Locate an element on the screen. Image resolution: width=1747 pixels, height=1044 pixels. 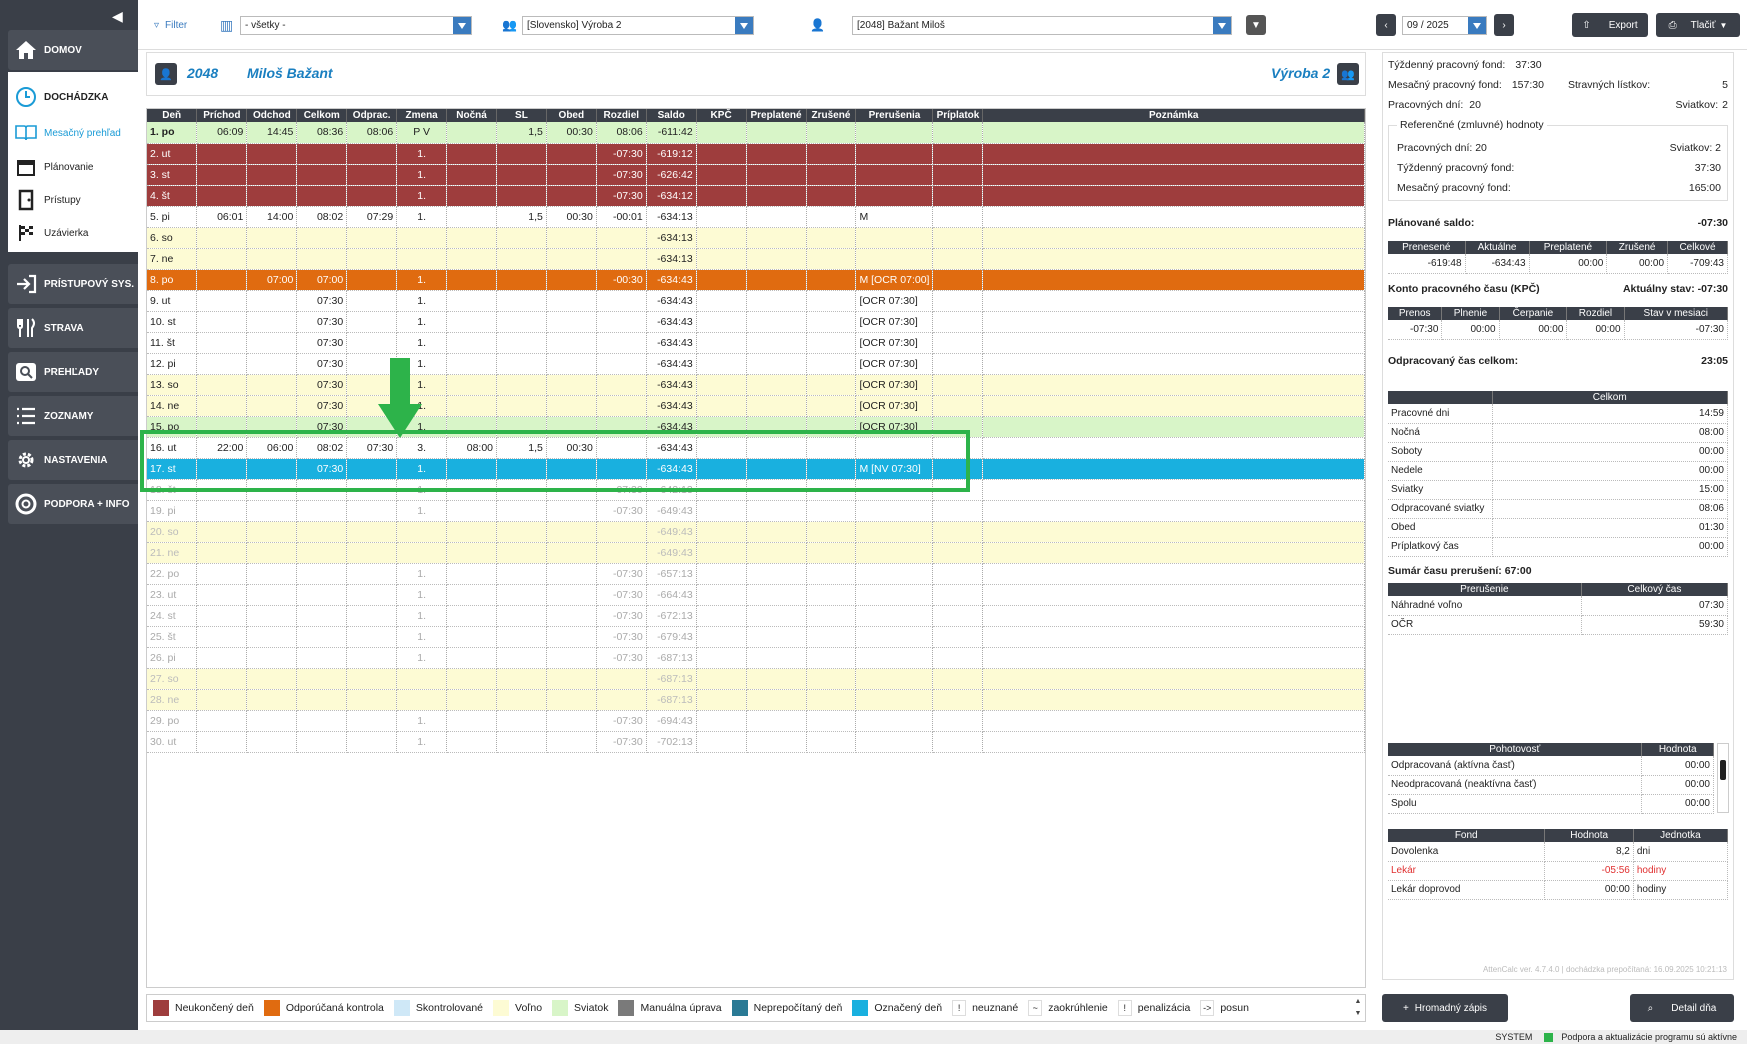
scrollbar-thumb is located at coordinates (1723, 770).